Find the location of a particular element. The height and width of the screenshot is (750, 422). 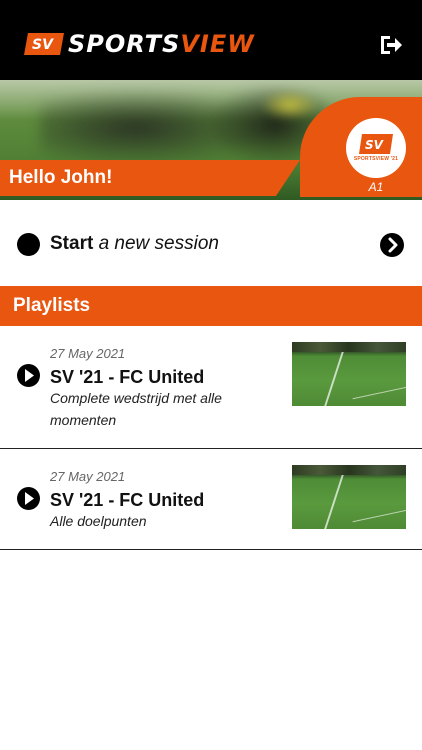

start-session-label: Start a new session is located at coordinates (134, 244).